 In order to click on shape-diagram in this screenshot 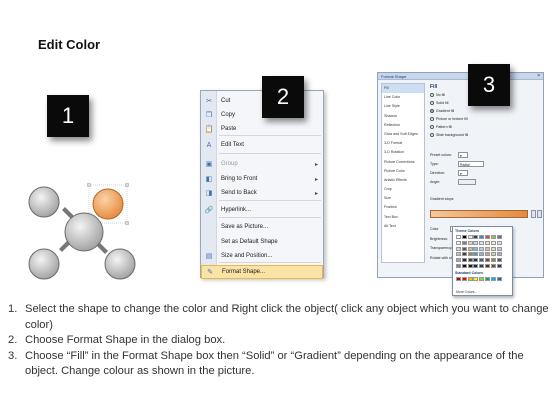, I will do `click(84, 232)`.